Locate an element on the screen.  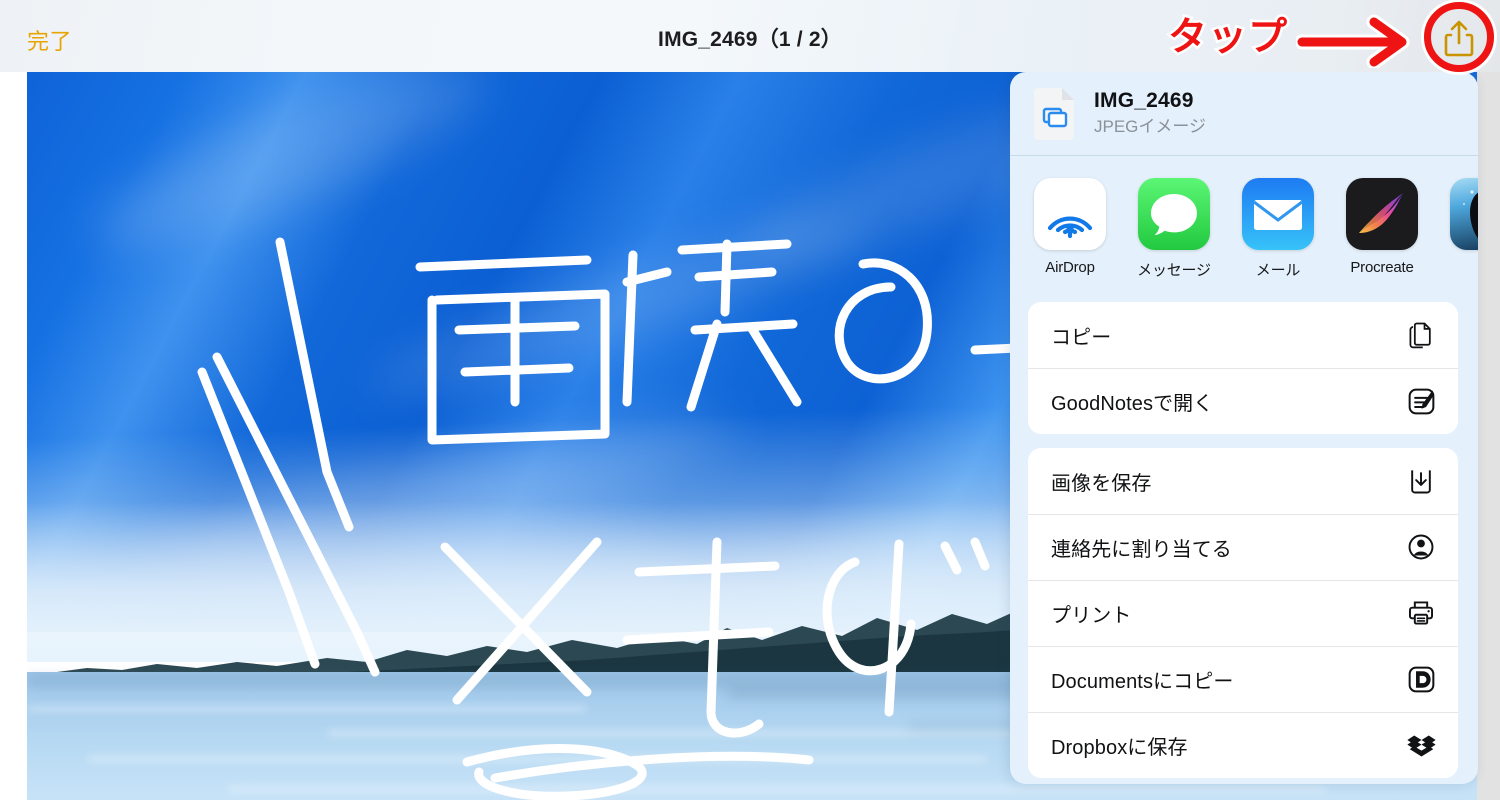
procreate-icon is located at coordinates (1382, 214).